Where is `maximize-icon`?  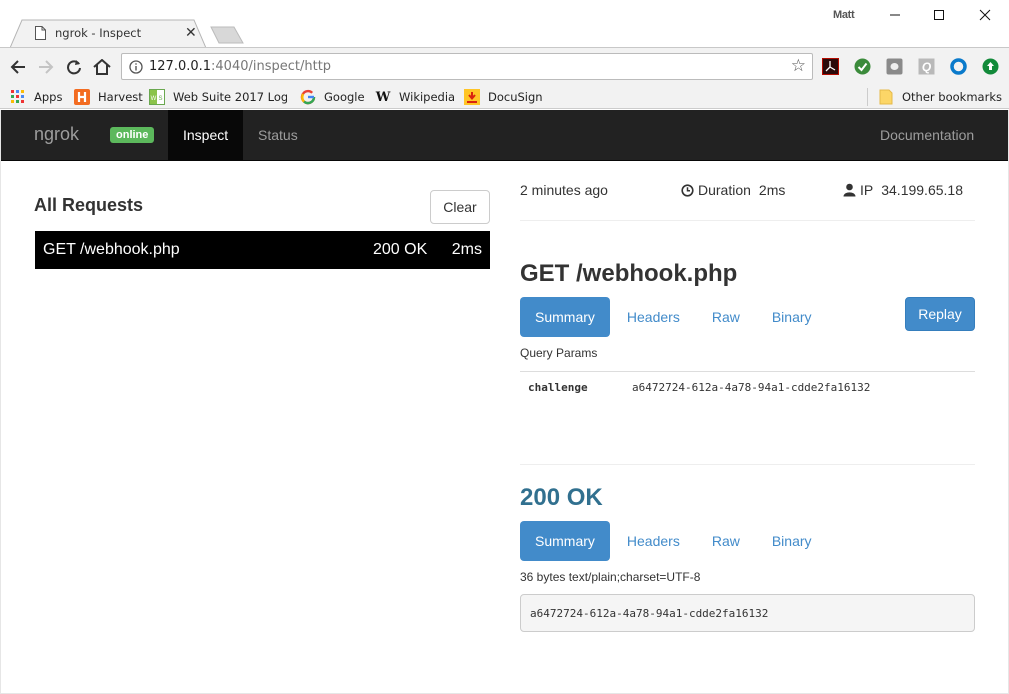
maximize-icon is located at coordinates (939, 15).